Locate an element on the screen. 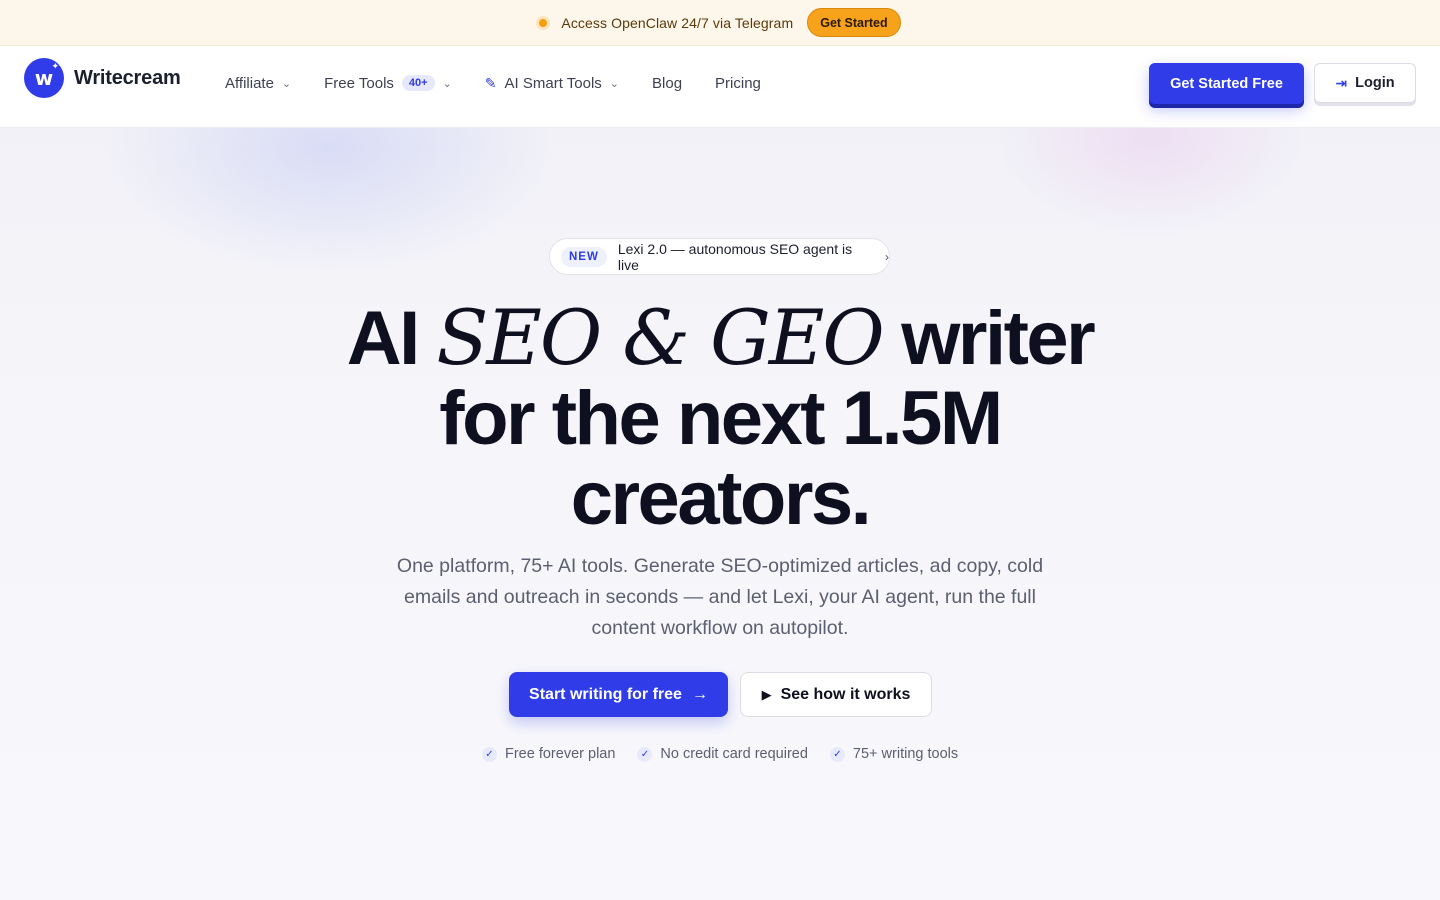 This screenshot has width=1440, height=900. check-item: ✓ 75+ writing tools is located at coordinates (894, 754).